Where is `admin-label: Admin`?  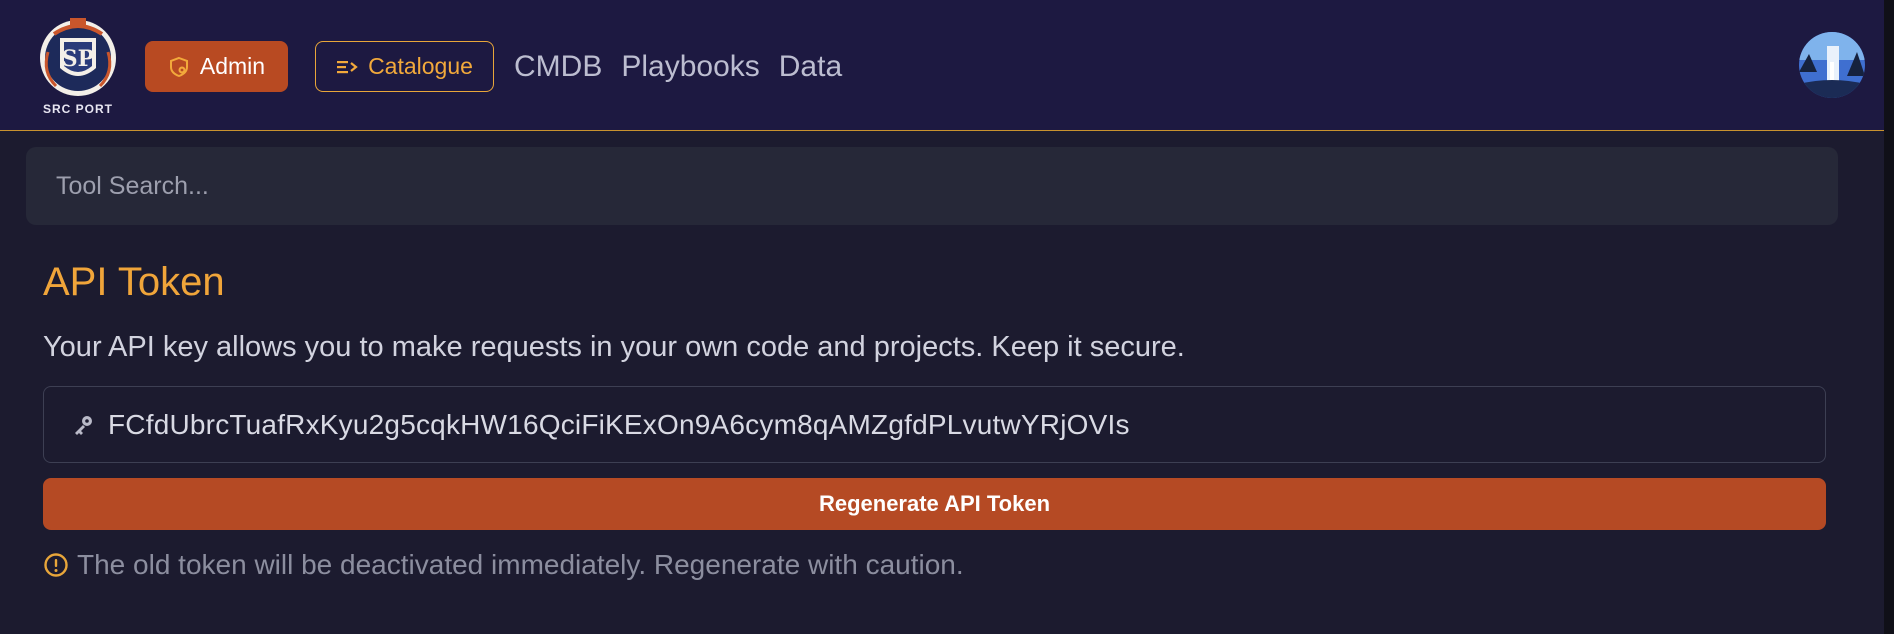 admin-label: Admin is located at coordinates (232, 66).